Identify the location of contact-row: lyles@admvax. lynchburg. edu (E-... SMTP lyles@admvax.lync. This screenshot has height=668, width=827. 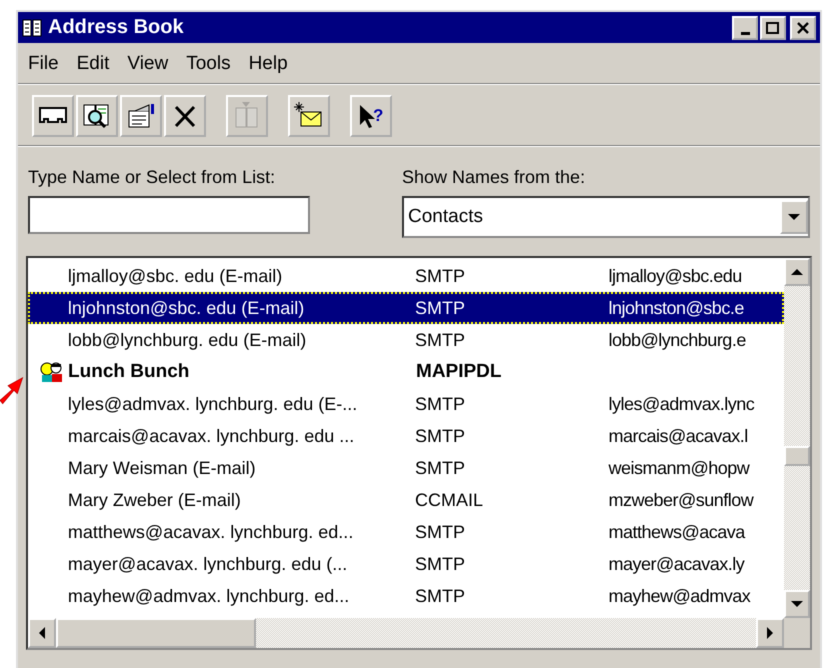
(406, 404).